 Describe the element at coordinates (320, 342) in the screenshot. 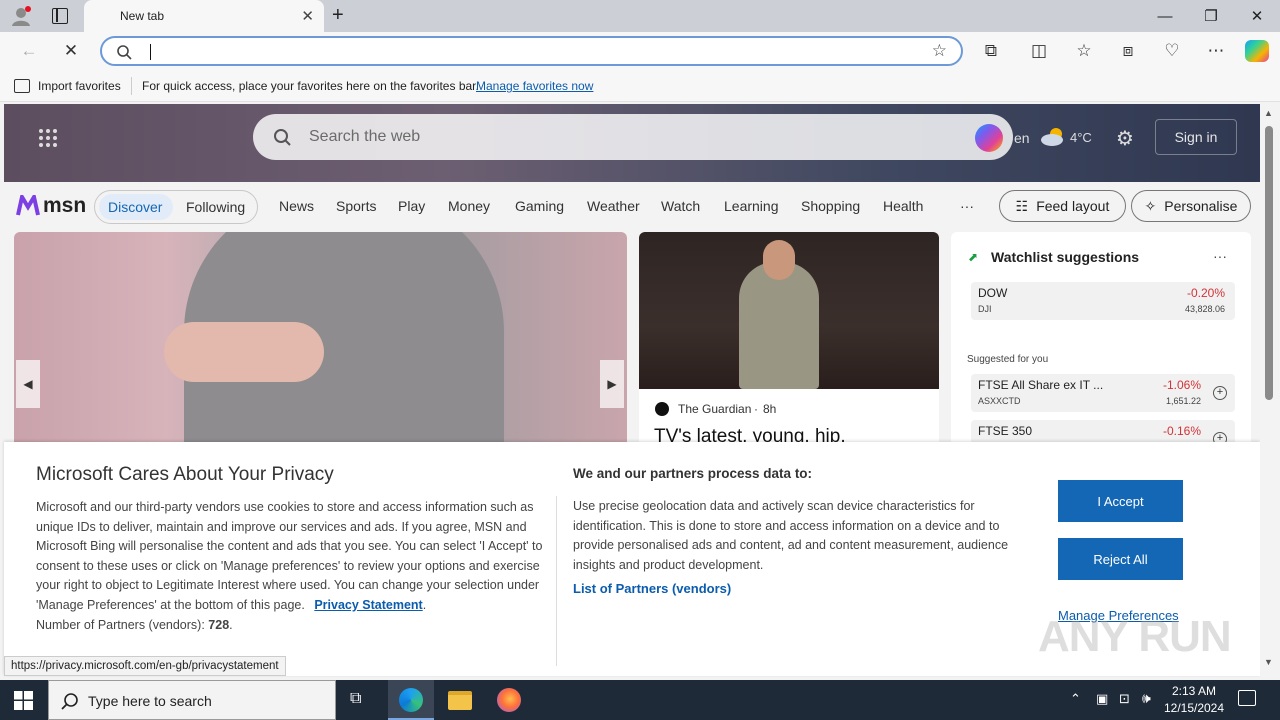

I see `hero-carousel: ◀ ▶` at that location.